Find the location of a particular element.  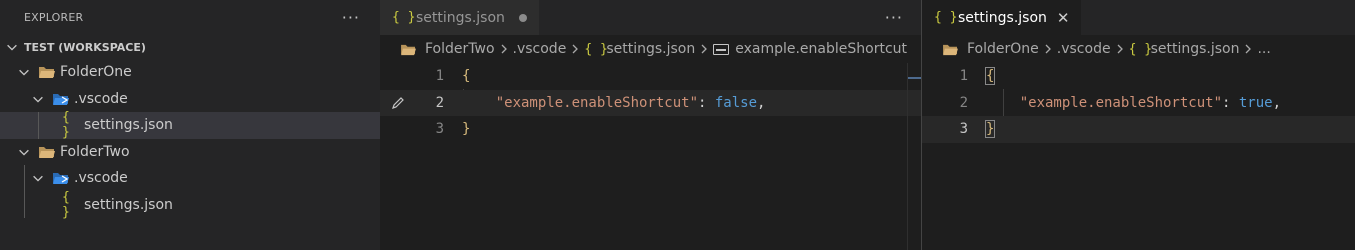

code-line-current: 3 } is located at coordinates (1138, 129).